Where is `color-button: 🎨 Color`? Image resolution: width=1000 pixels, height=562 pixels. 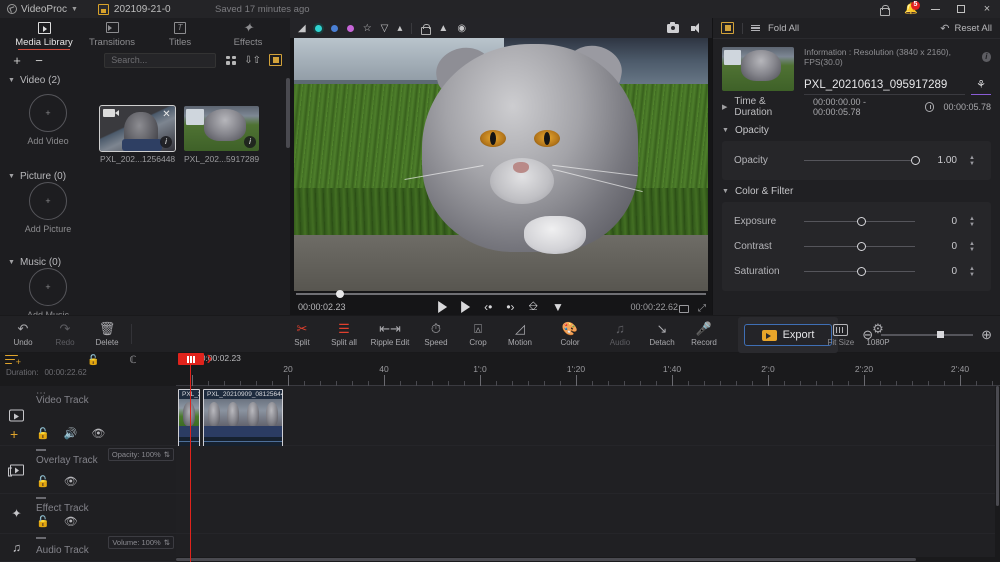 color-button: 🎨 Color is located at coordinates (570, 334).